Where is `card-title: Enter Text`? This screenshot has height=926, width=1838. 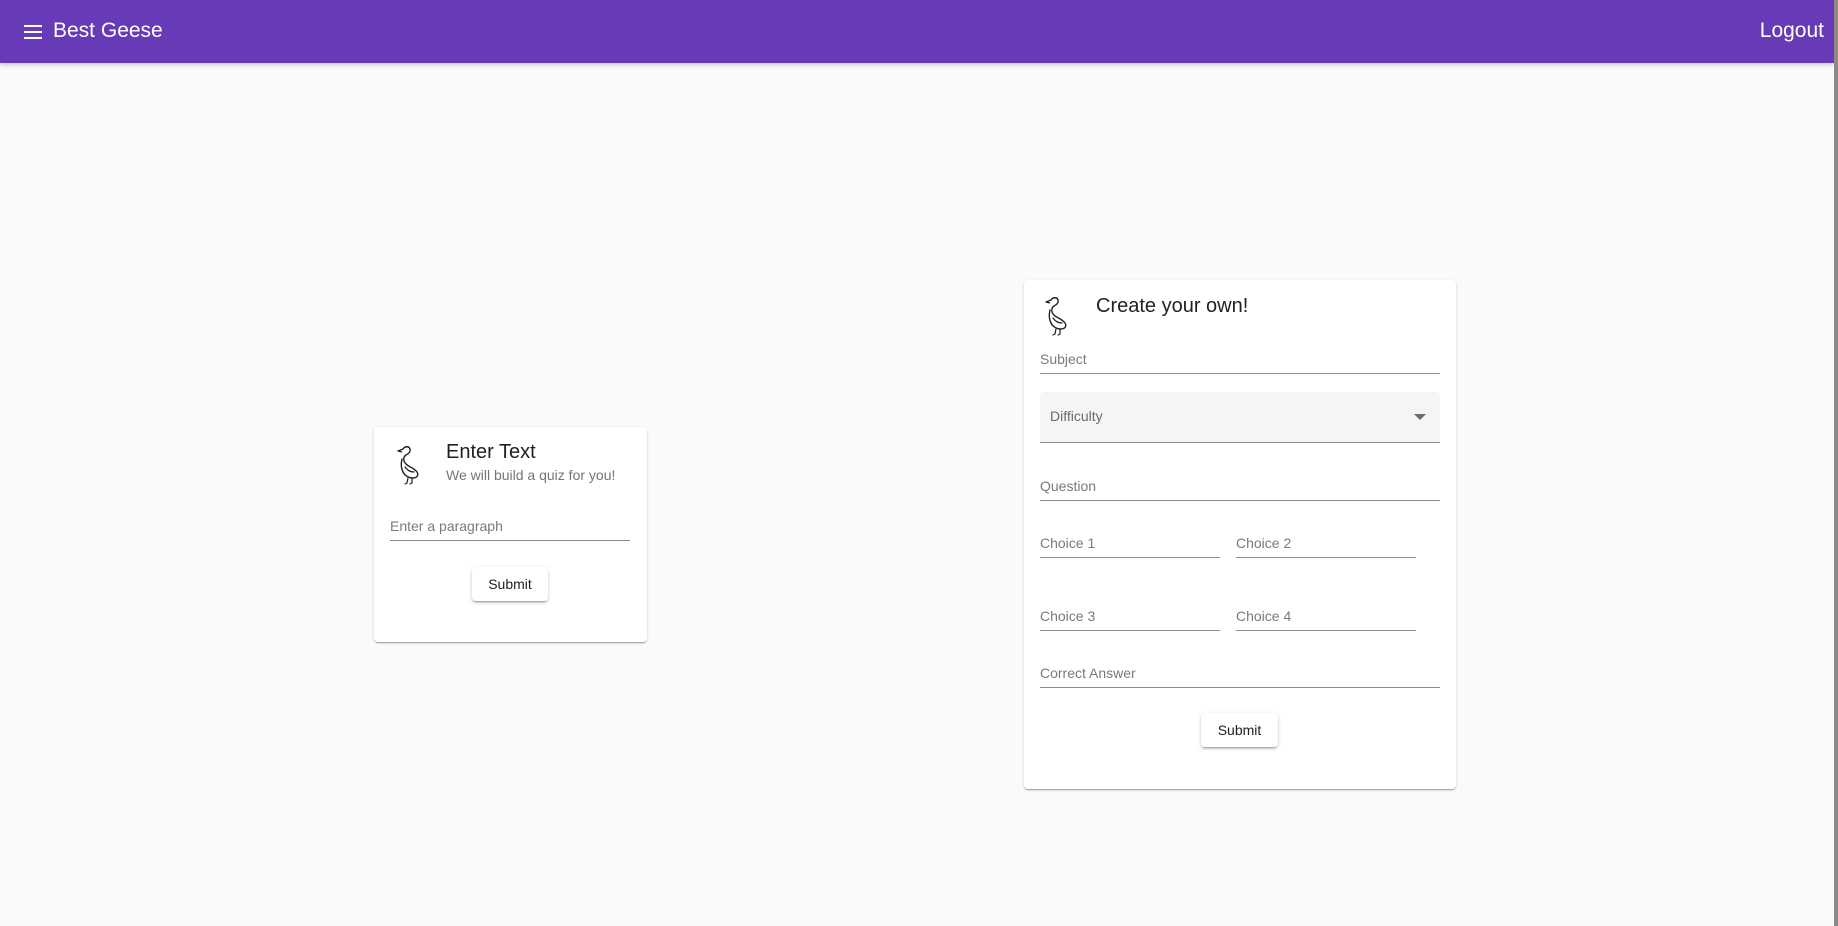 card-title: Enter Text is located at coordinates (491, 452).